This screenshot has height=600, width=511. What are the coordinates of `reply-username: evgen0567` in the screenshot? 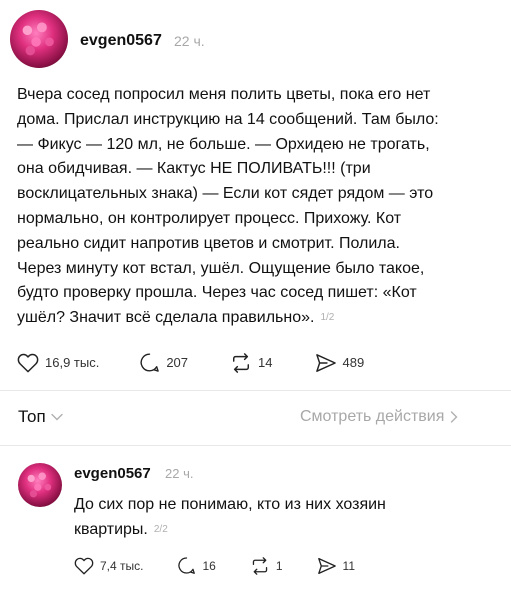 It's located at (112, 473).